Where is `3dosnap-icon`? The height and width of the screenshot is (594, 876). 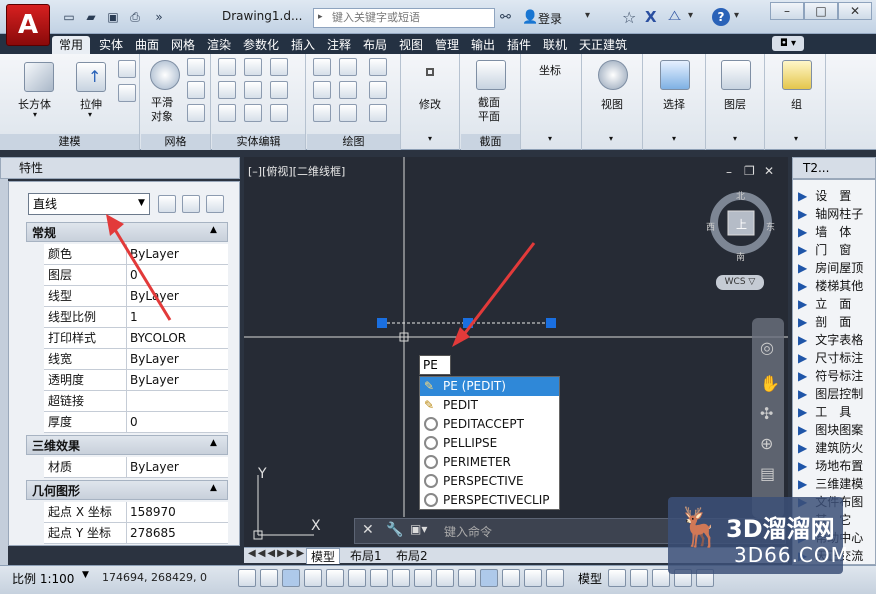
3dosnap-icon is located at coordinates (379, 578).